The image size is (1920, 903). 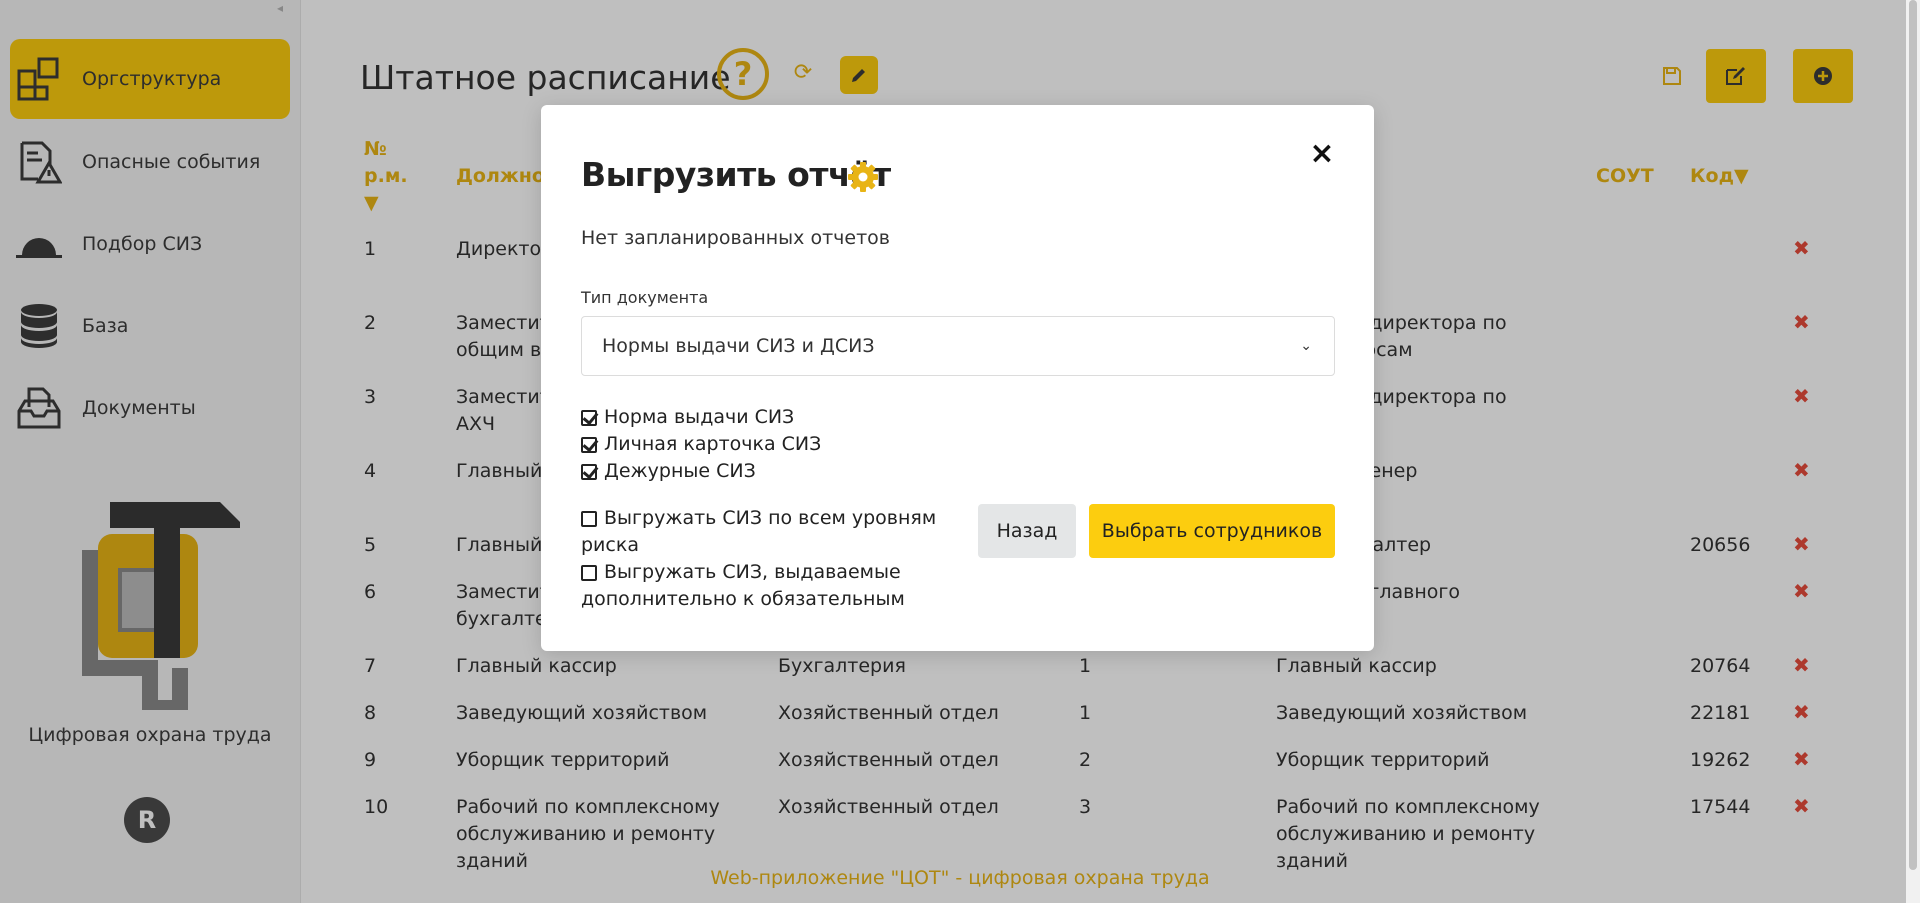 I want to click on chevron-down-icon: ⌄, so click(x=1306, y=346).